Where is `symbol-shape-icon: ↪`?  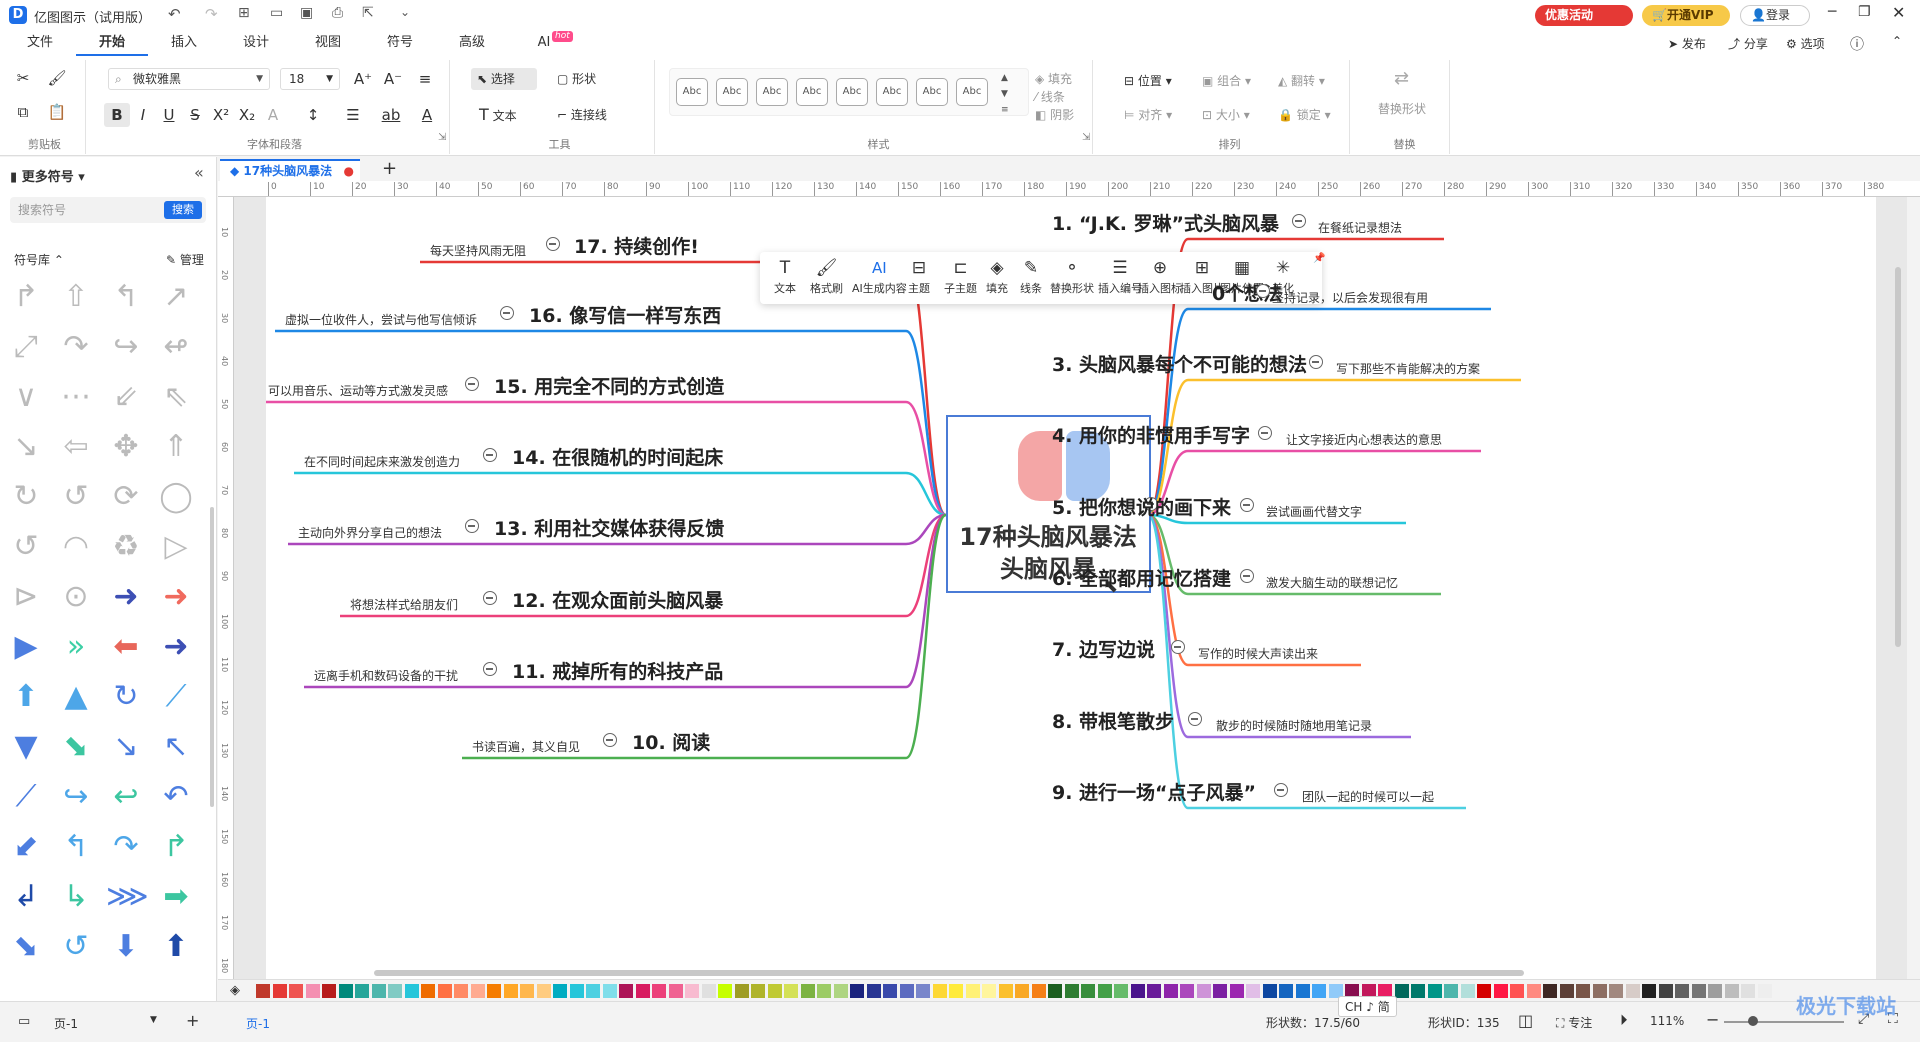 symbol-shape-icon: ↪ is located at coordinates (126, 347).